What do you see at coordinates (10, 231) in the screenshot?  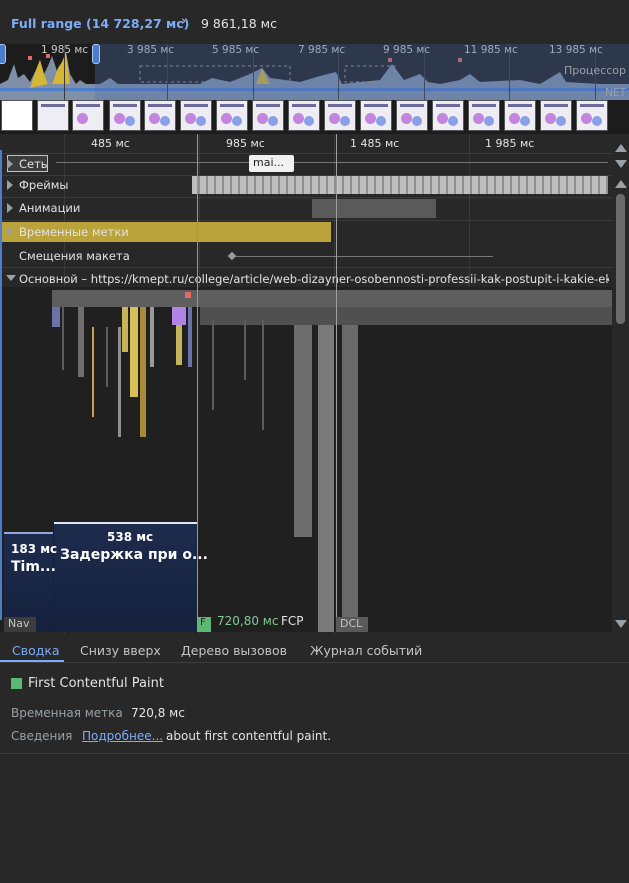 I see `expand-timings-icon` at bounding box center [10, 231].